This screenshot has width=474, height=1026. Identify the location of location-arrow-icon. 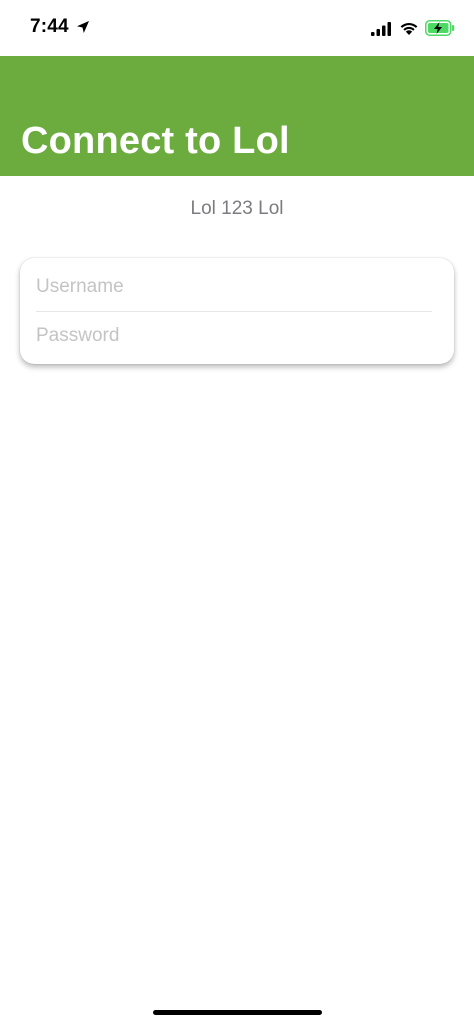
(83, 27).